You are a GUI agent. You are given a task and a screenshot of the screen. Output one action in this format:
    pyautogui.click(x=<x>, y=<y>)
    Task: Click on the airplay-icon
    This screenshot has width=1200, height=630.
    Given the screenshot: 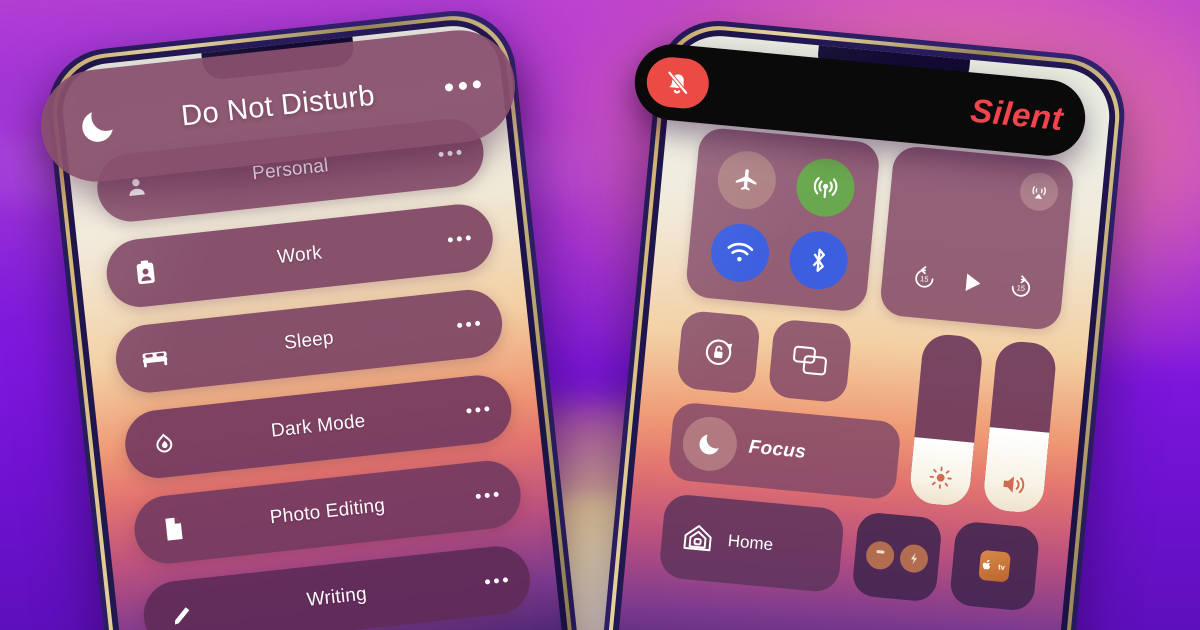 What is the action you would take?
    pyautogui.click(x=1039, y=192)
    